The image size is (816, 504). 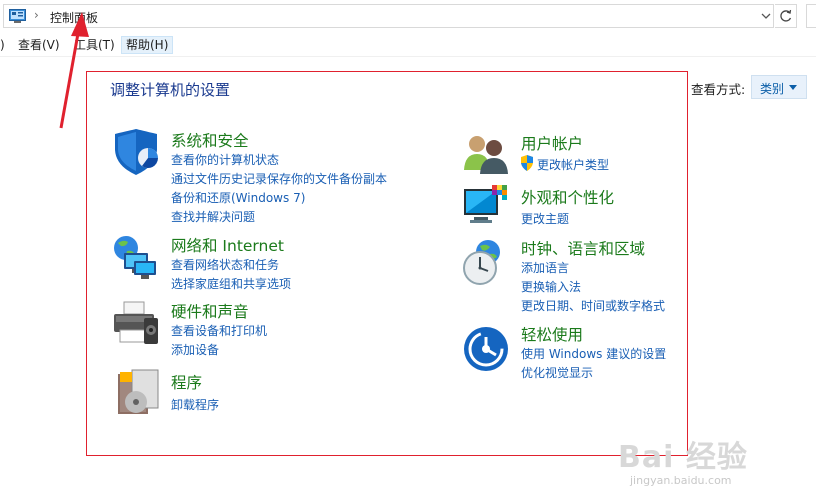 What do you see at coordinates (557, 372) in the screenshot?
I see `link-optimize-visual-display: 优化视觉显示` at bounding box center [557, 372].